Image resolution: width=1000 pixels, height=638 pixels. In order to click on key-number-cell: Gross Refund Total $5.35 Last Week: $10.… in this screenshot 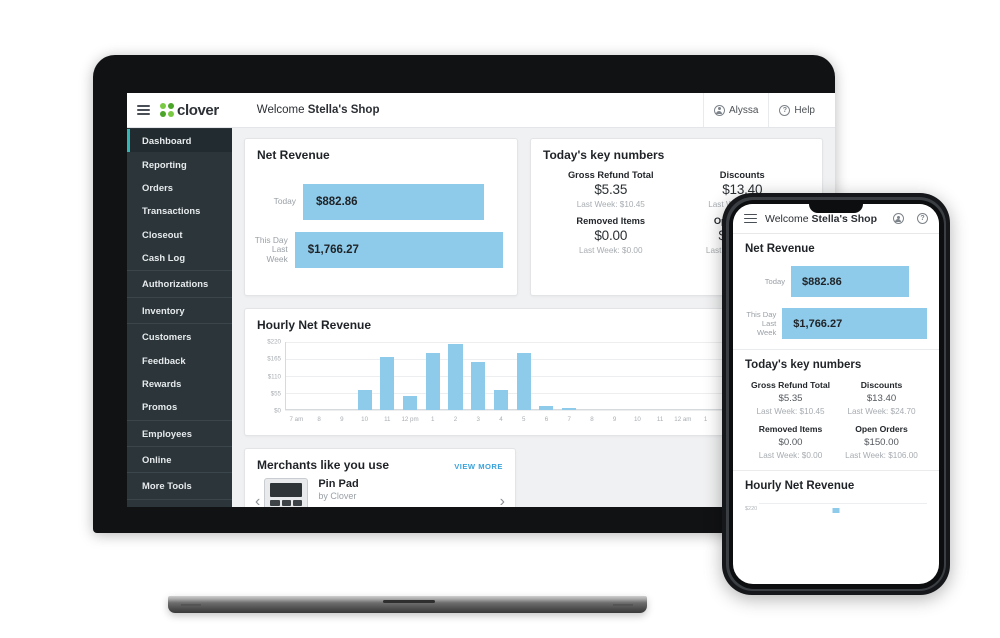, I will do `click(790, 398)`.